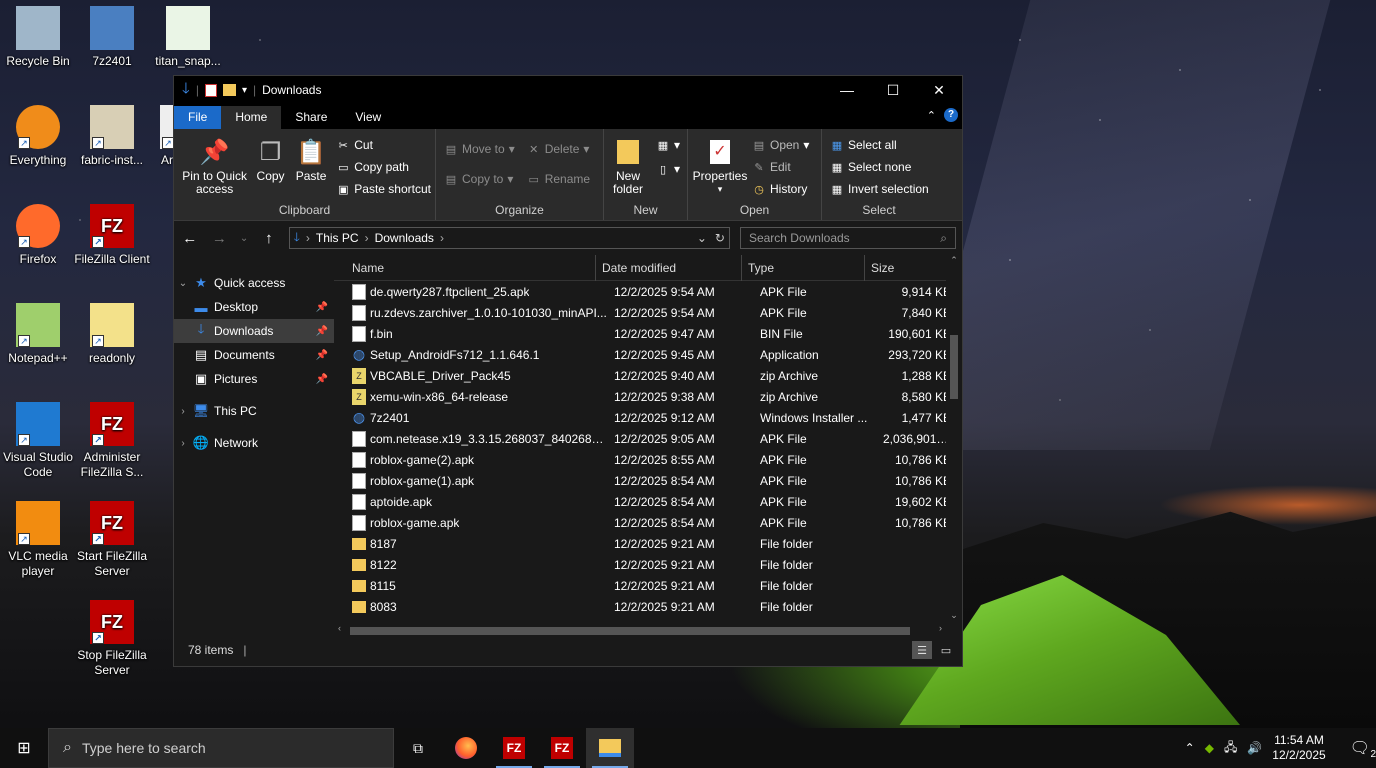 This screenshot has height=768, width=1376. I want to click on notification-button: 🗨 2, so click(1363, 749).